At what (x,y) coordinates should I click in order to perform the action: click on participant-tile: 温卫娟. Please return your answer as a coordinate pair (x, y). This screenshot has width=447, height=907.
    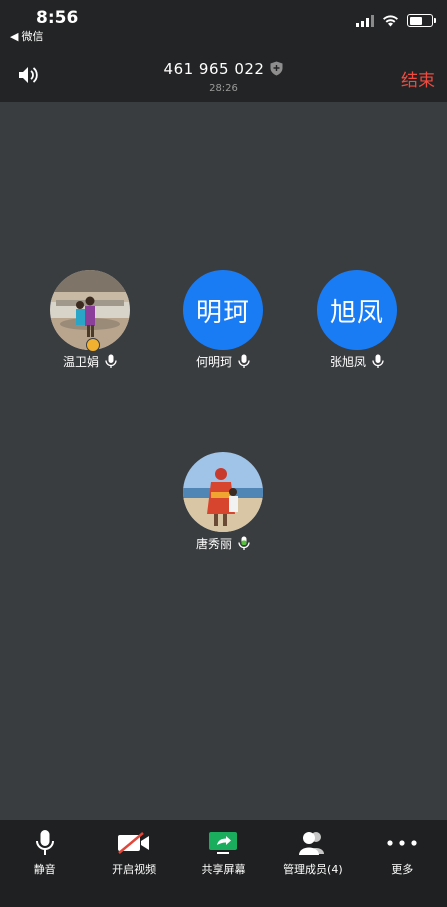
    Looking at the image, I should click on (90, 320).